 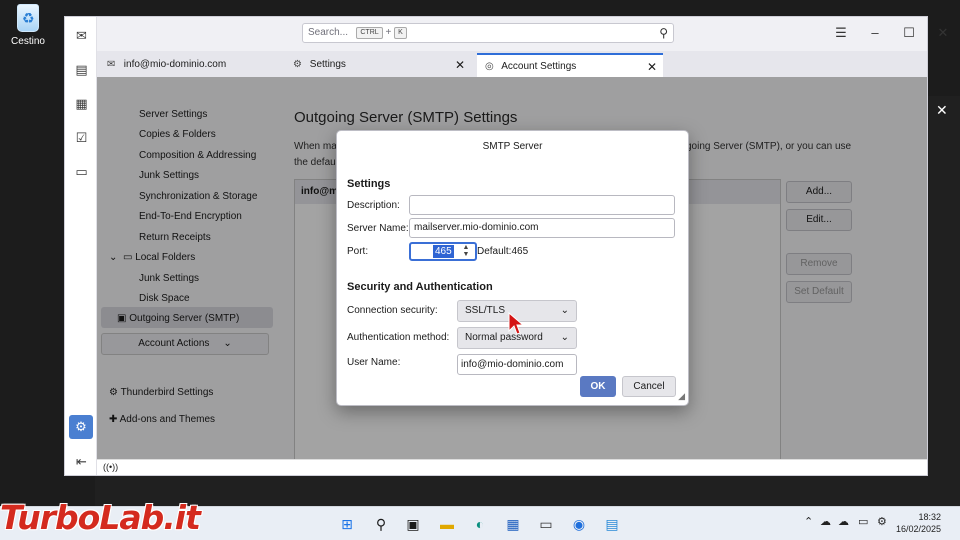 What do you see at coordinates (81, 461) in the screenshot?
I see `collapse-toolbar-icon: ⇤` at bounding box center [81, 461].